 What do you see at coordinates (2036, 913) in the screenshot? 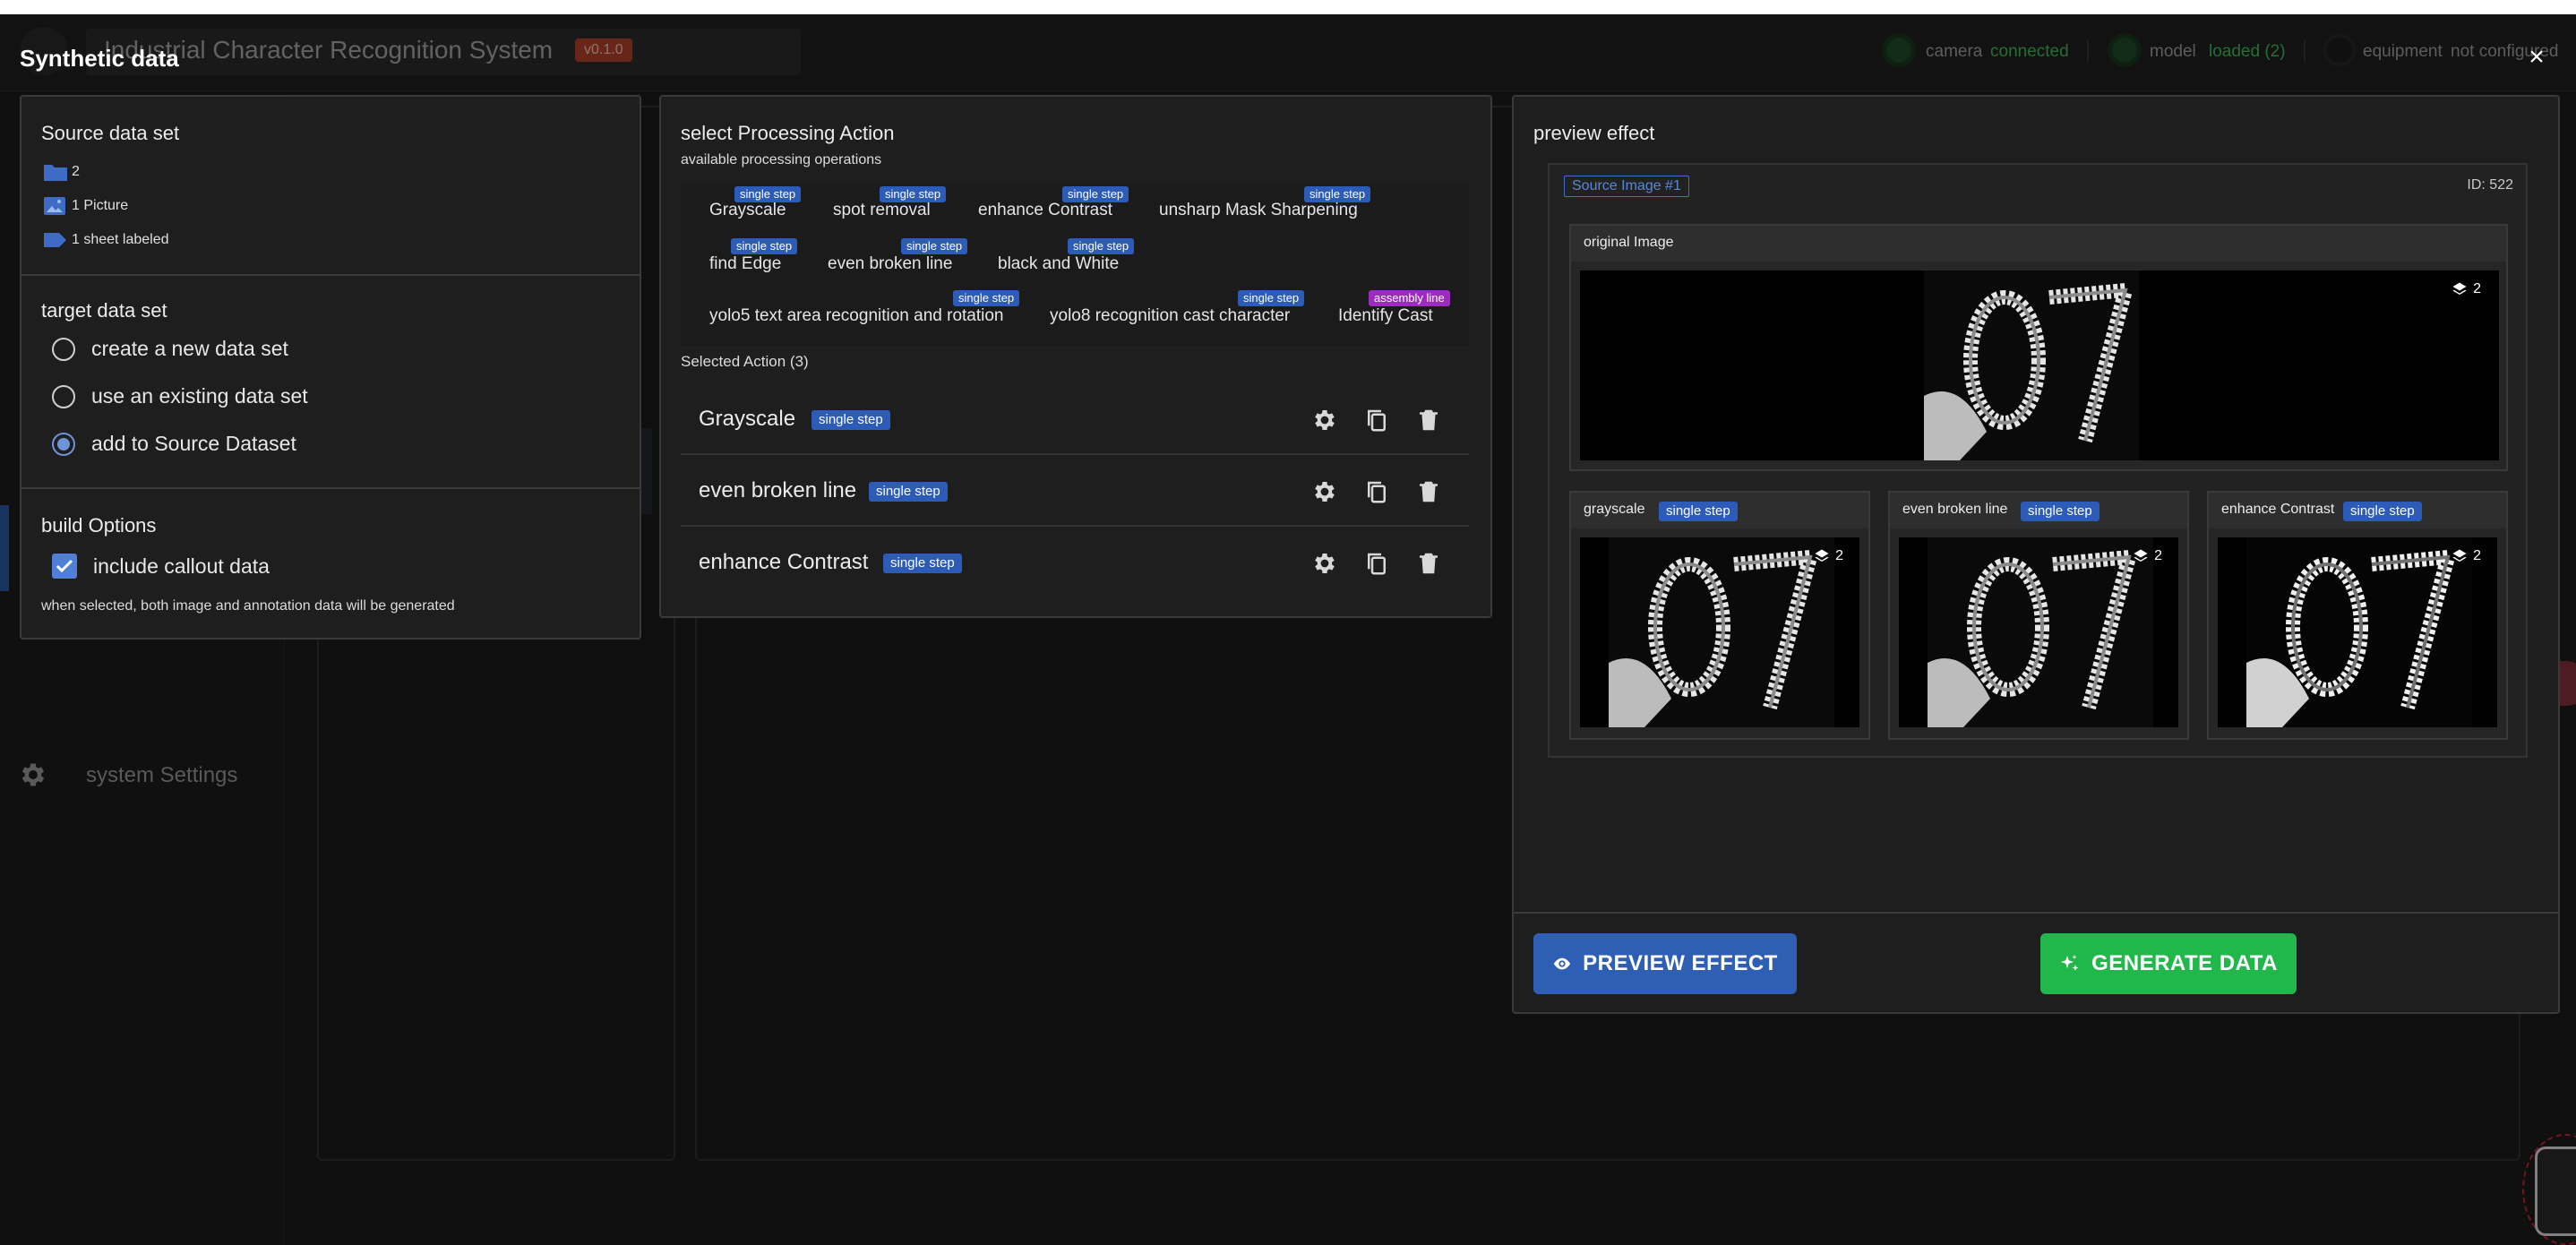
I see `action-bar-divider` at bounding box center [2036, 913].